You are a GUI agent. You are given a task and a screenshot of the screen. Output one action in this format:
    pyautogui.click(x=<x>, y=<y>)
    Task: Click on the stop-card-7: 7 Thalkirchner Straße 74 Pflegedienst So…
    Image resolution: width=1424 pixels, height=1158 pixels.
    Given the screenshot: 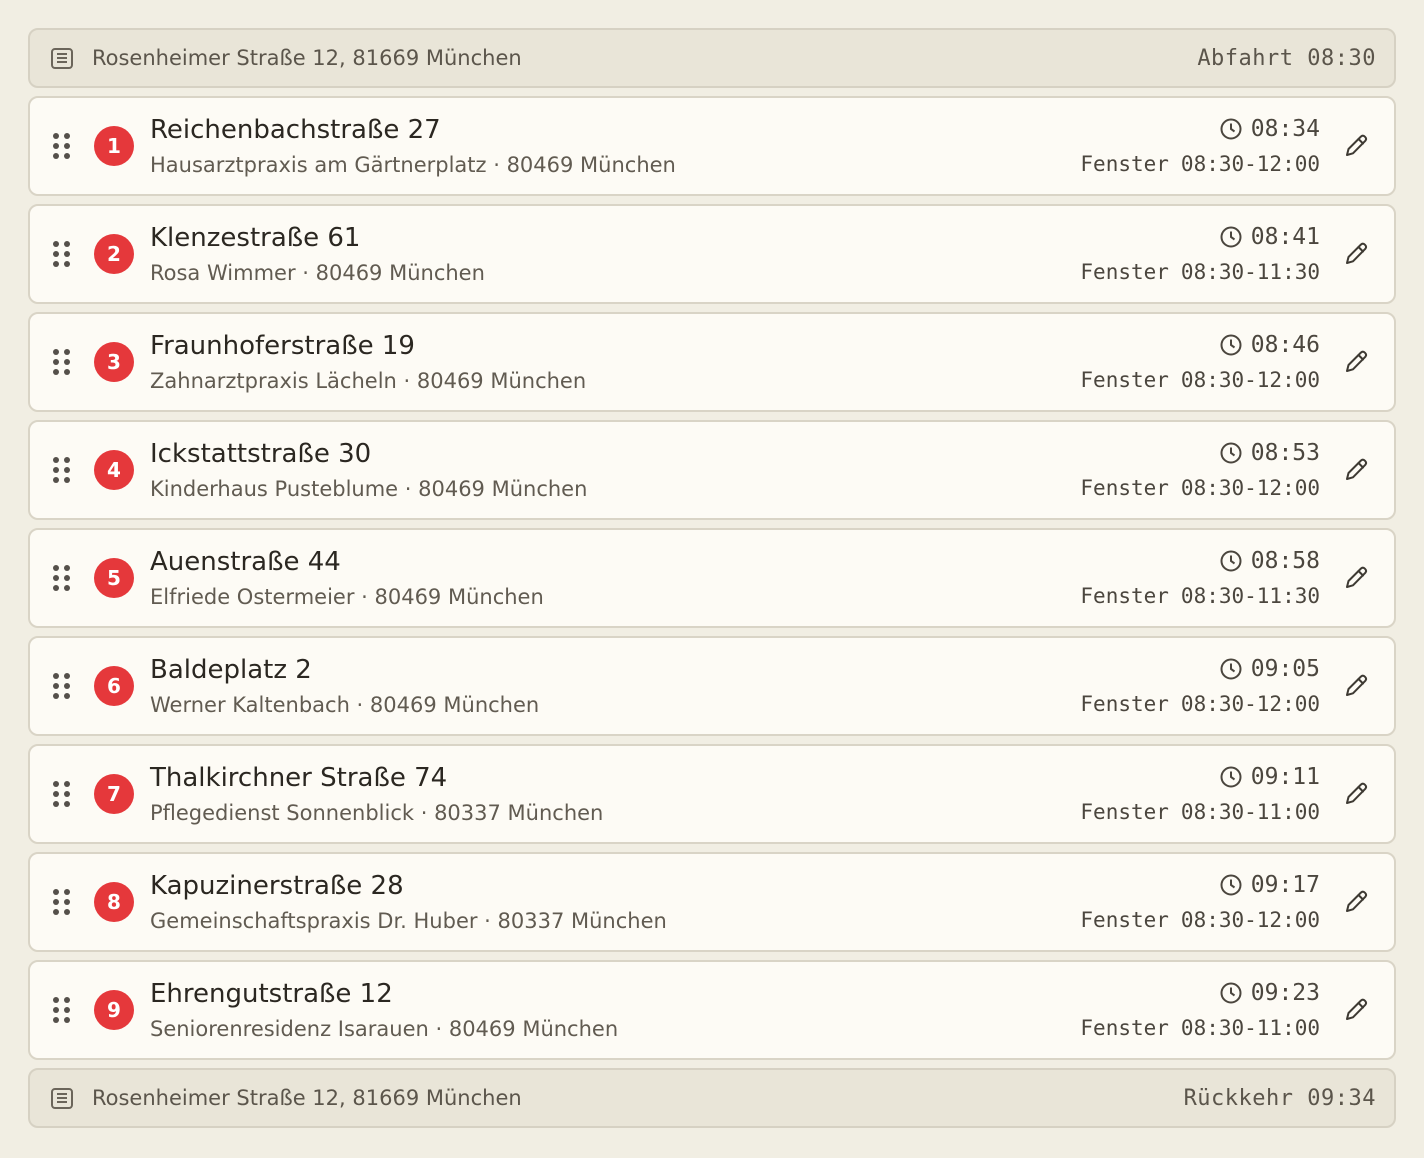 What is the action you would take?
    pyautogui.click(x=712, y=794)
    